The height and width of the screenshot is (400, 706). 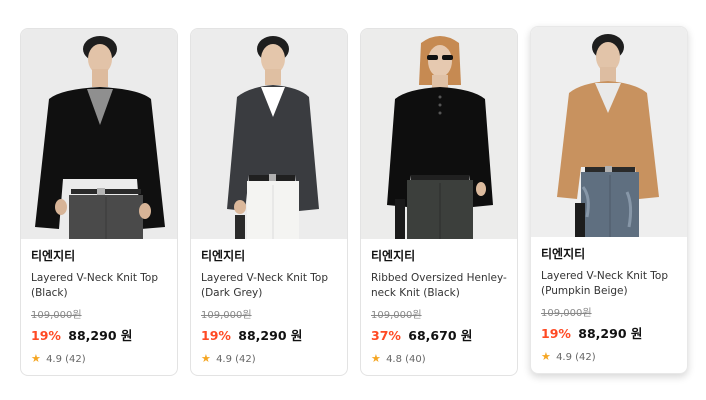 I want to click on discount-rate: 37%, so click(x=386, y=335).